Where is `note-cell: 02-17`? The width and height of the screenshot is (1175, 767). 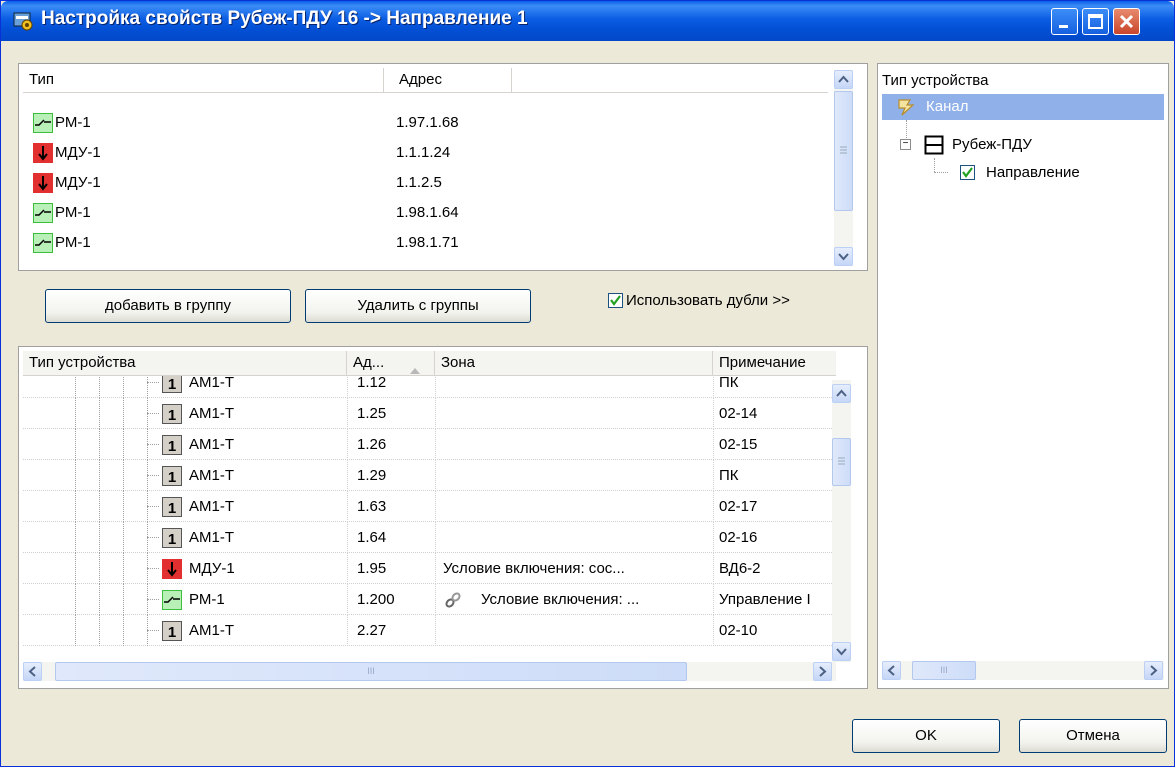
note-cell: 02-17 is located at coordinates (738, 506).